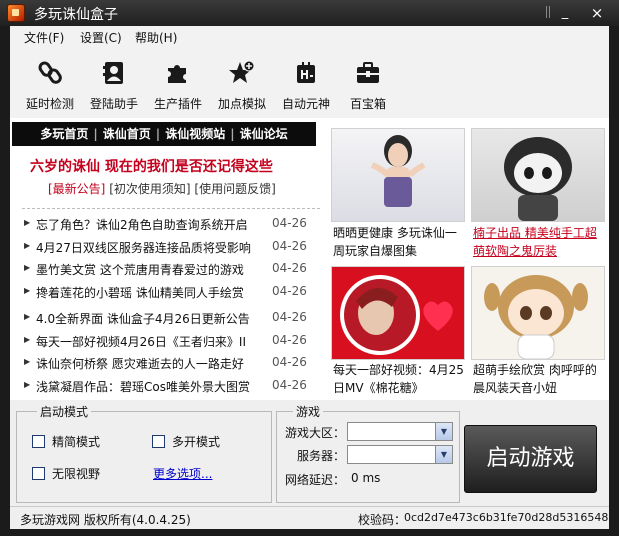 The width and height of the screenshot is (619, 536). Describe the element at coordinates (38, 473) in the screenshot. I see `unlimited-view-checkbox` at that location.